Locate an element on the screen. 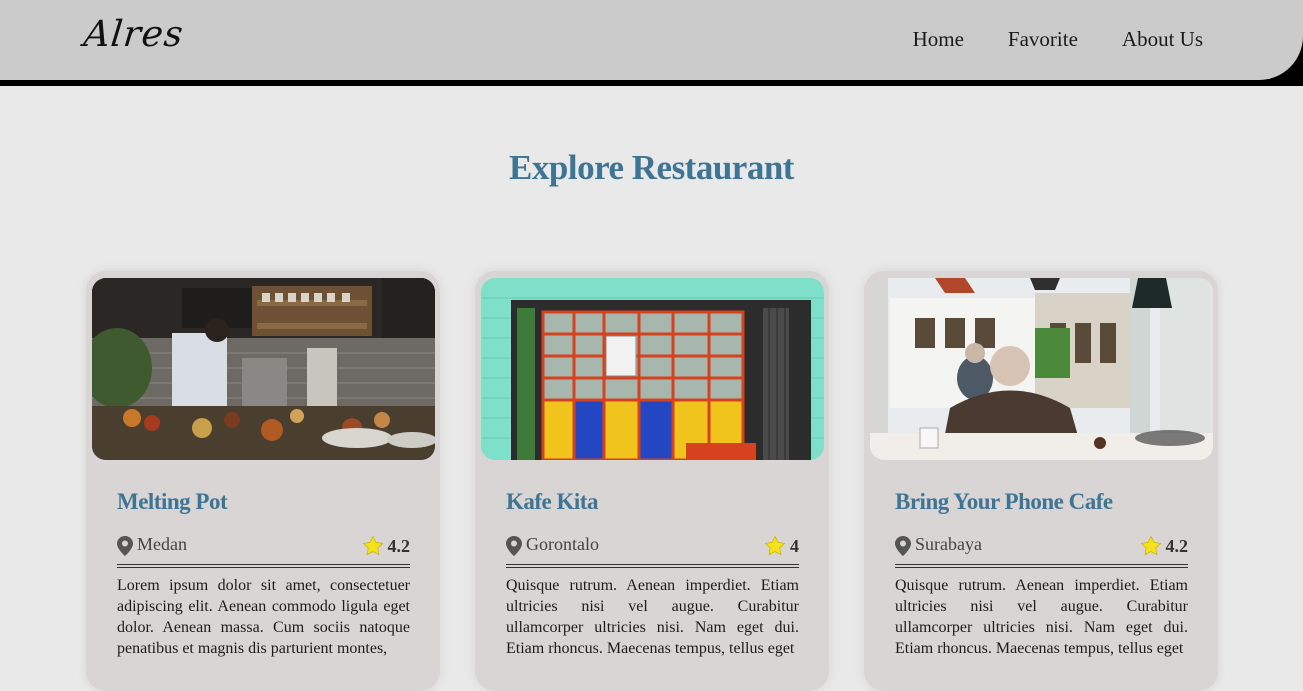 The image size is (1303, 691). restaurant-rating: 4 is located at coordinates (781, 546).